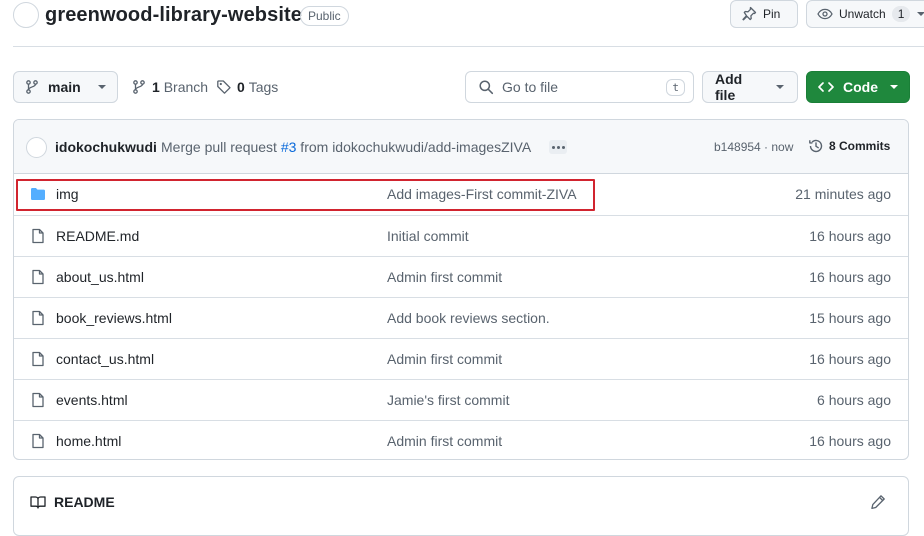  What do you see at coordinates (241, 87) in the screenshot?
I see `tags-count-number: 0` at bounding box center [241, 87].